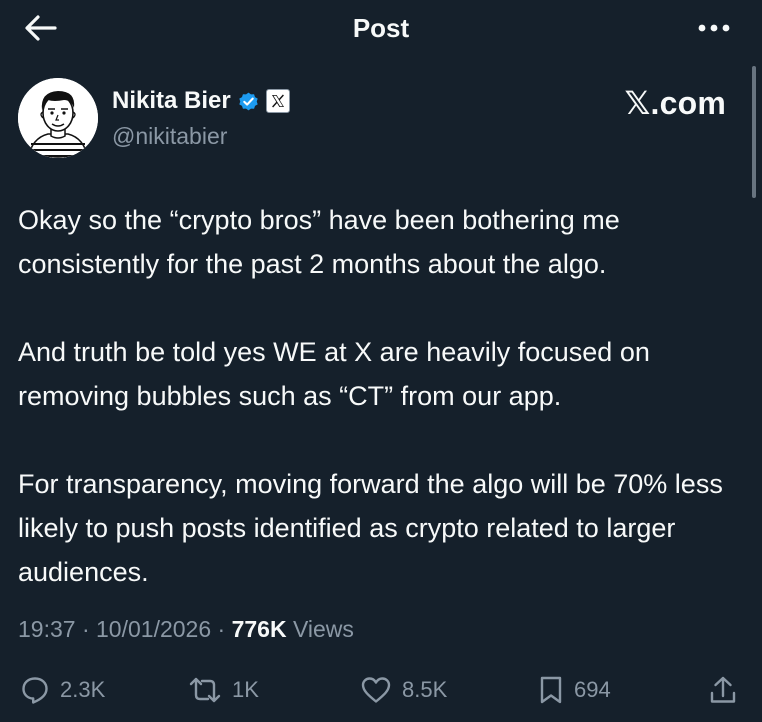 The image size is (762, 722). I want to click on repost-icon, so click(205, 690).